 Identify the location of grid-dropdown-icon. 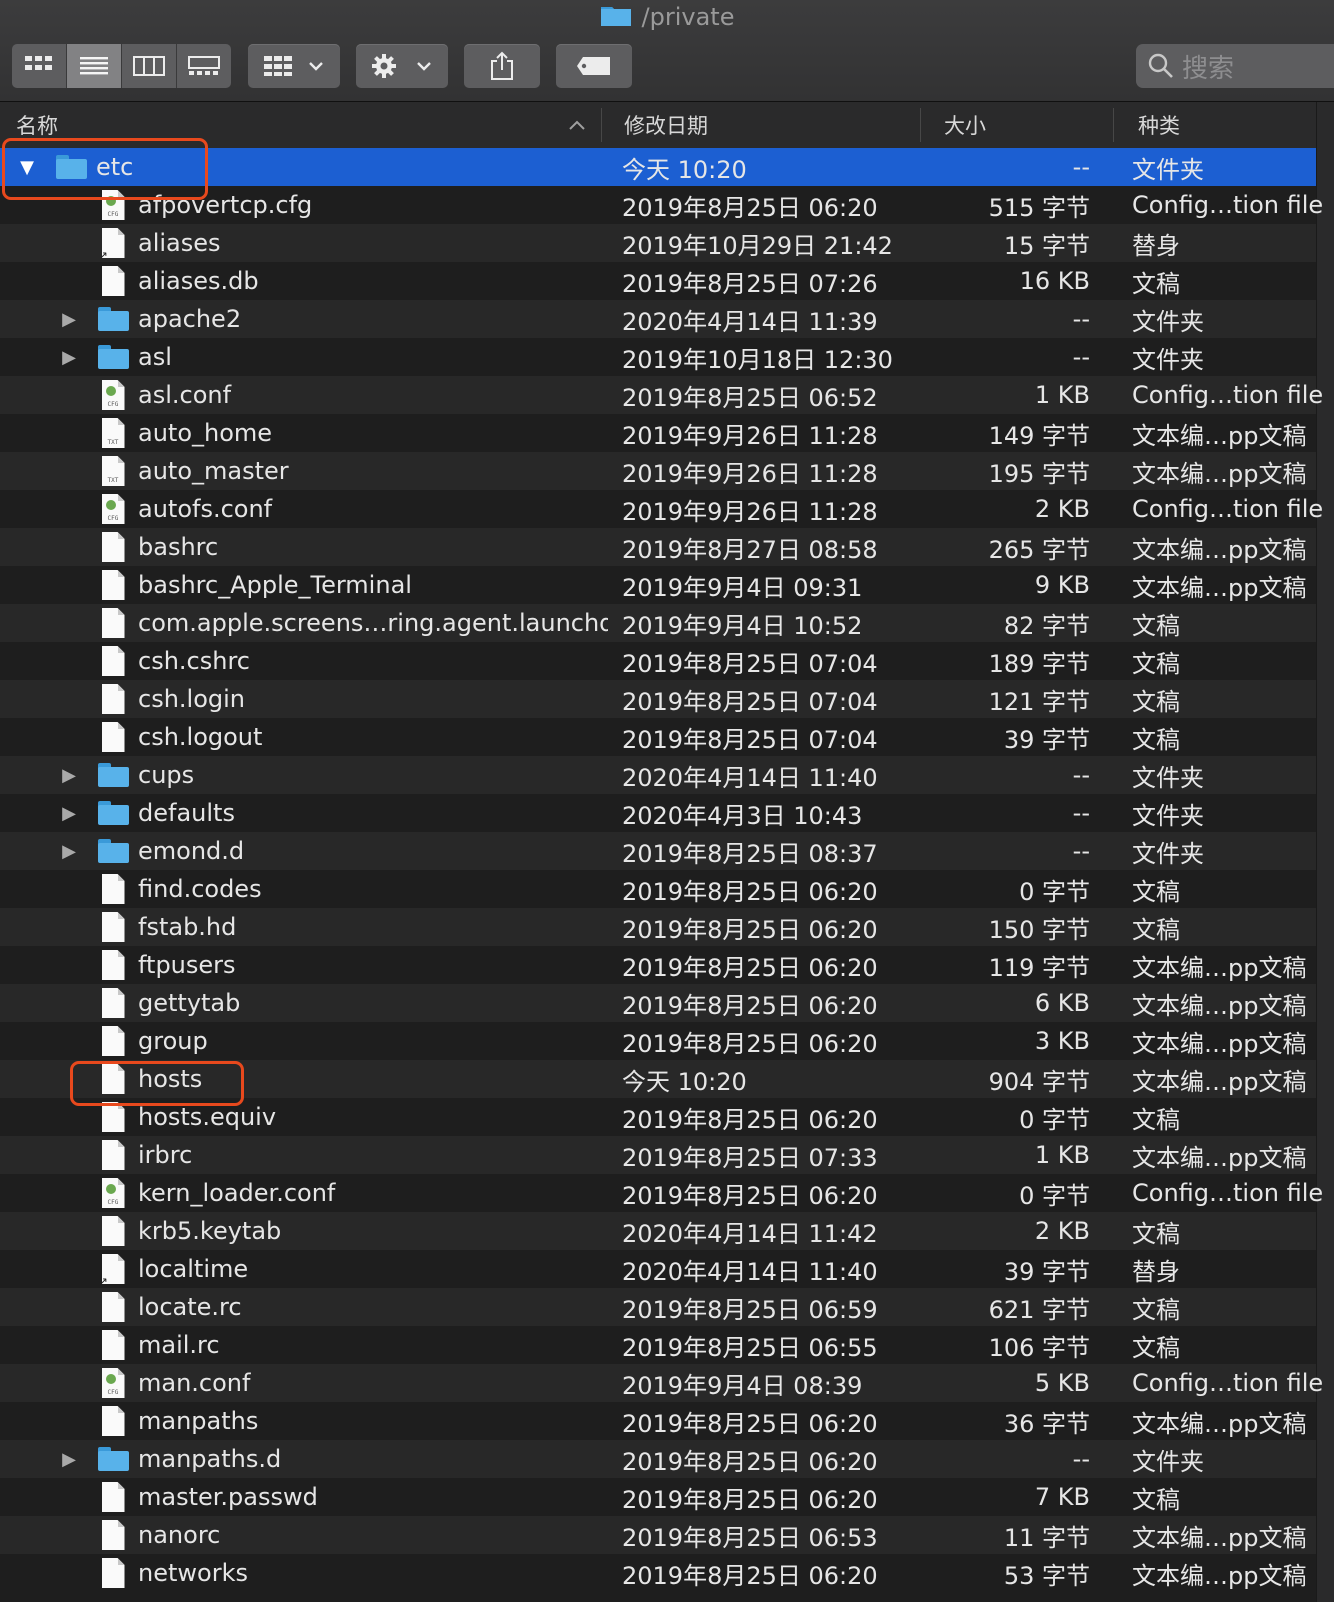
(293, 66).